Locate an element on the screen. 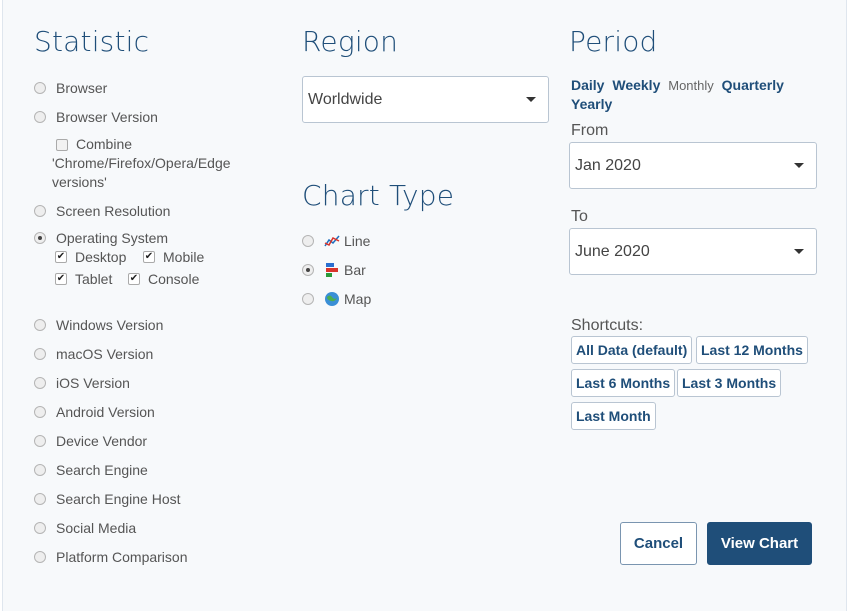 This screenshot has height=611, width=847. shortcut-last-6-months-button: Last 6 Months is located at coordinates (623, 383).